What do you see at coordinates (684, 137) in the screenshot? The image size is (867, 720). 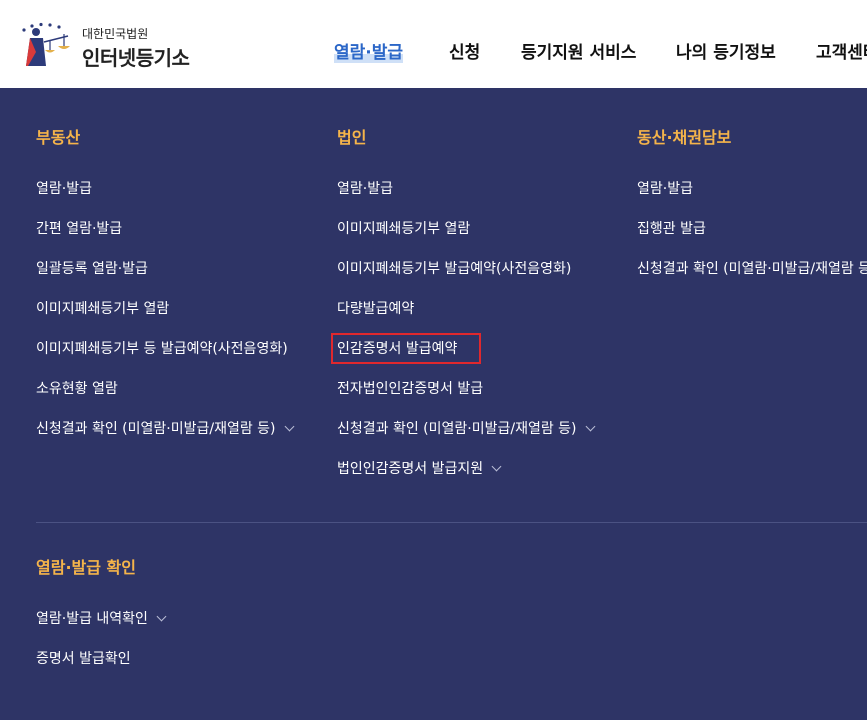 I see `movable-title: 동산·채권담보` at bounding box center [684, 137].